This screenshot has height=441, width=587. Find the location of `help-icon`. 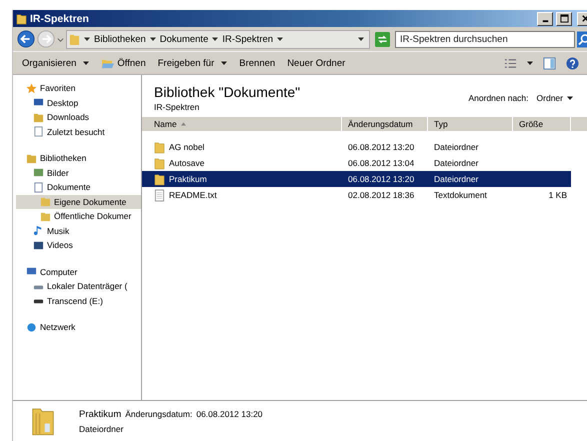

help-icon is located at coordinates (572, 63).